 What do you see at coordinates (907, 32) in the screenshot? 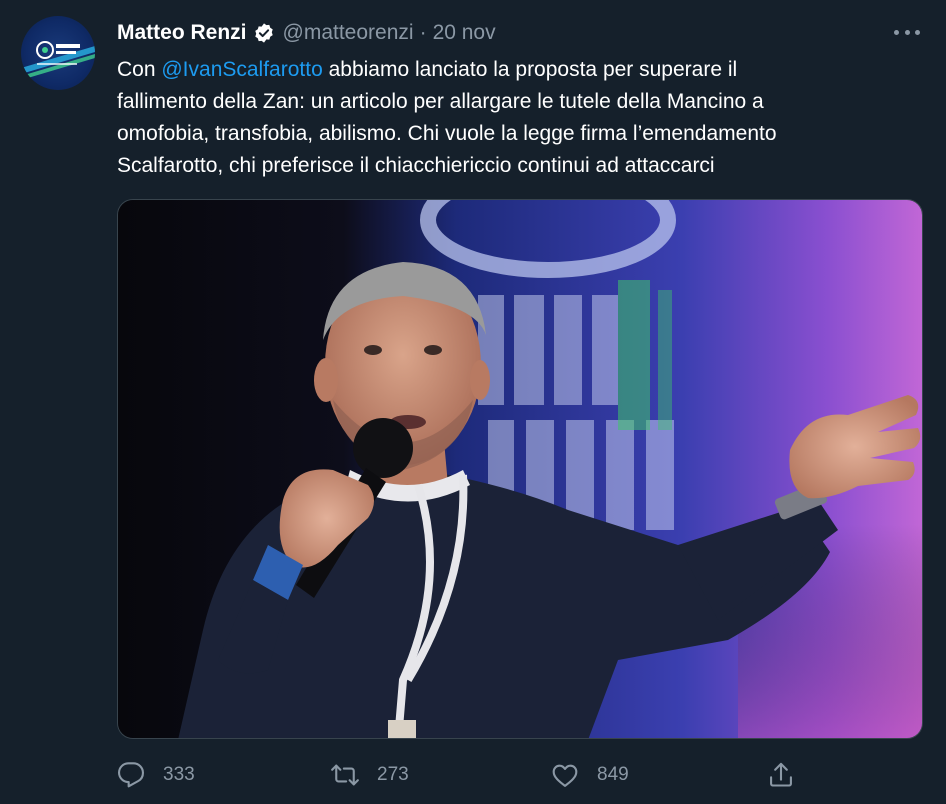
I see `more-icon` at bounding box center [907, 32].